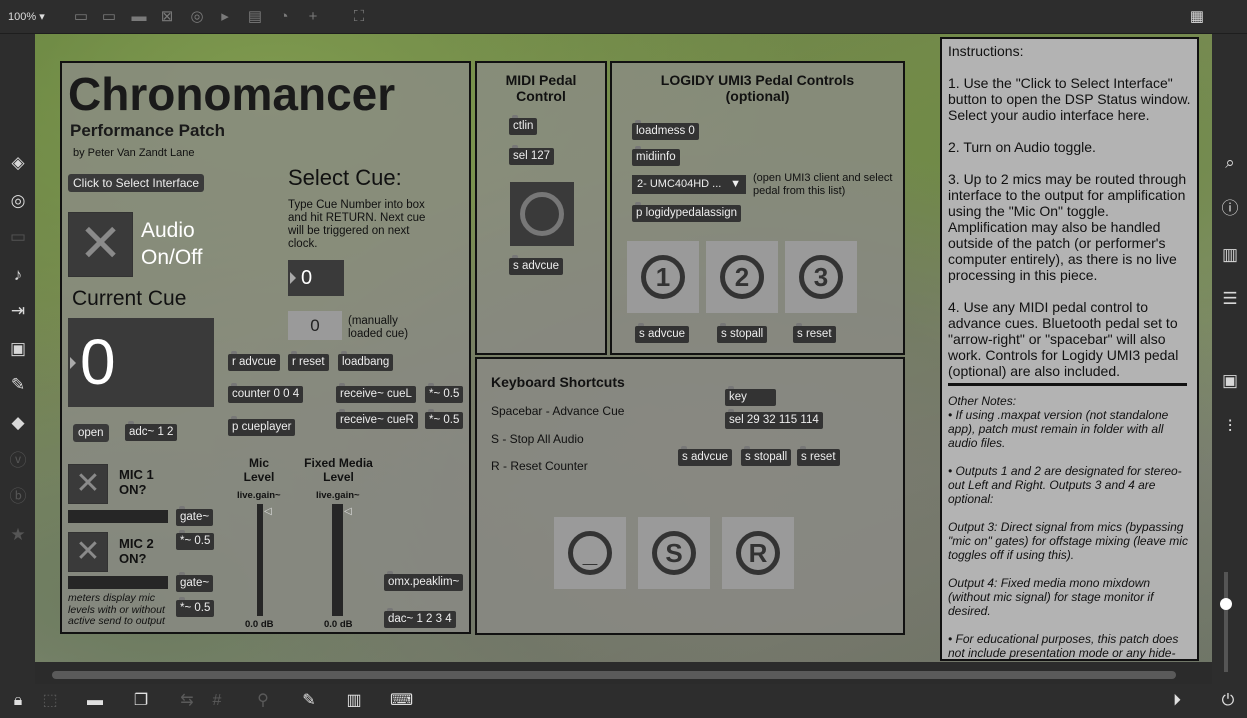 The height and width of the screenshot is (718, 1247). What do you see at coordinates (100, 244) in the screenshot?
I see `audio-toggle: ✕` at bounding box center [100, 244].